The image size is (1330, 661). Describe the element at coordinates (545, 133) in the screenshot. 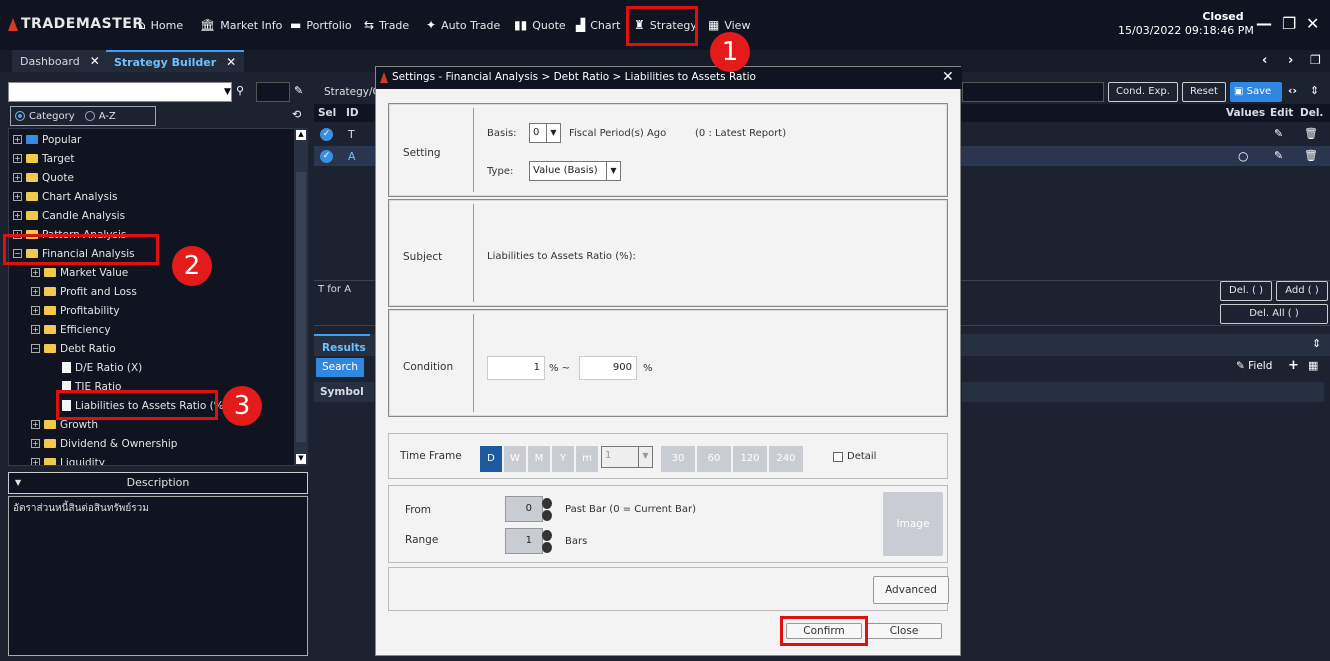

I see `basis-select: 0 ▼` at that location.